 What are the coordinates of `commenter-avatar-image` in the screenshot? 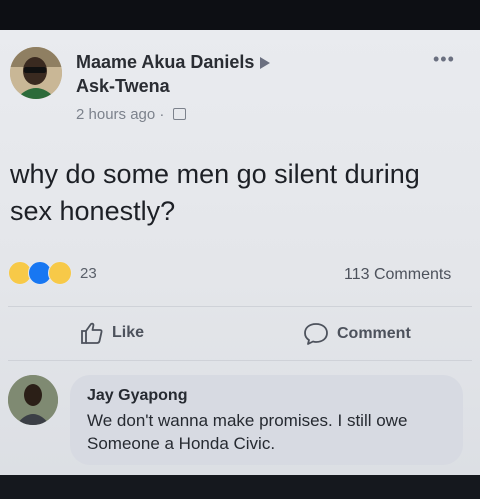 It's located at (33, 400).